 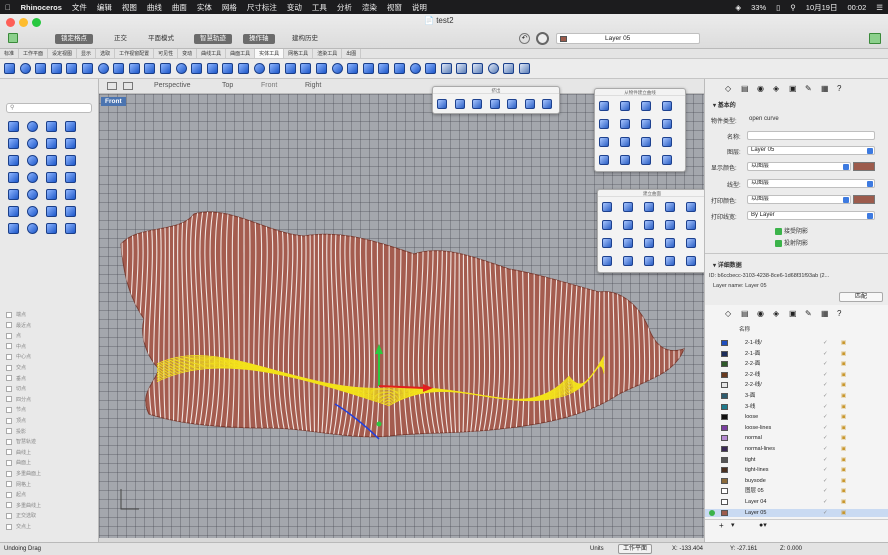 I want to click on menu-mesh: 网格, so click(x=229, y=7).